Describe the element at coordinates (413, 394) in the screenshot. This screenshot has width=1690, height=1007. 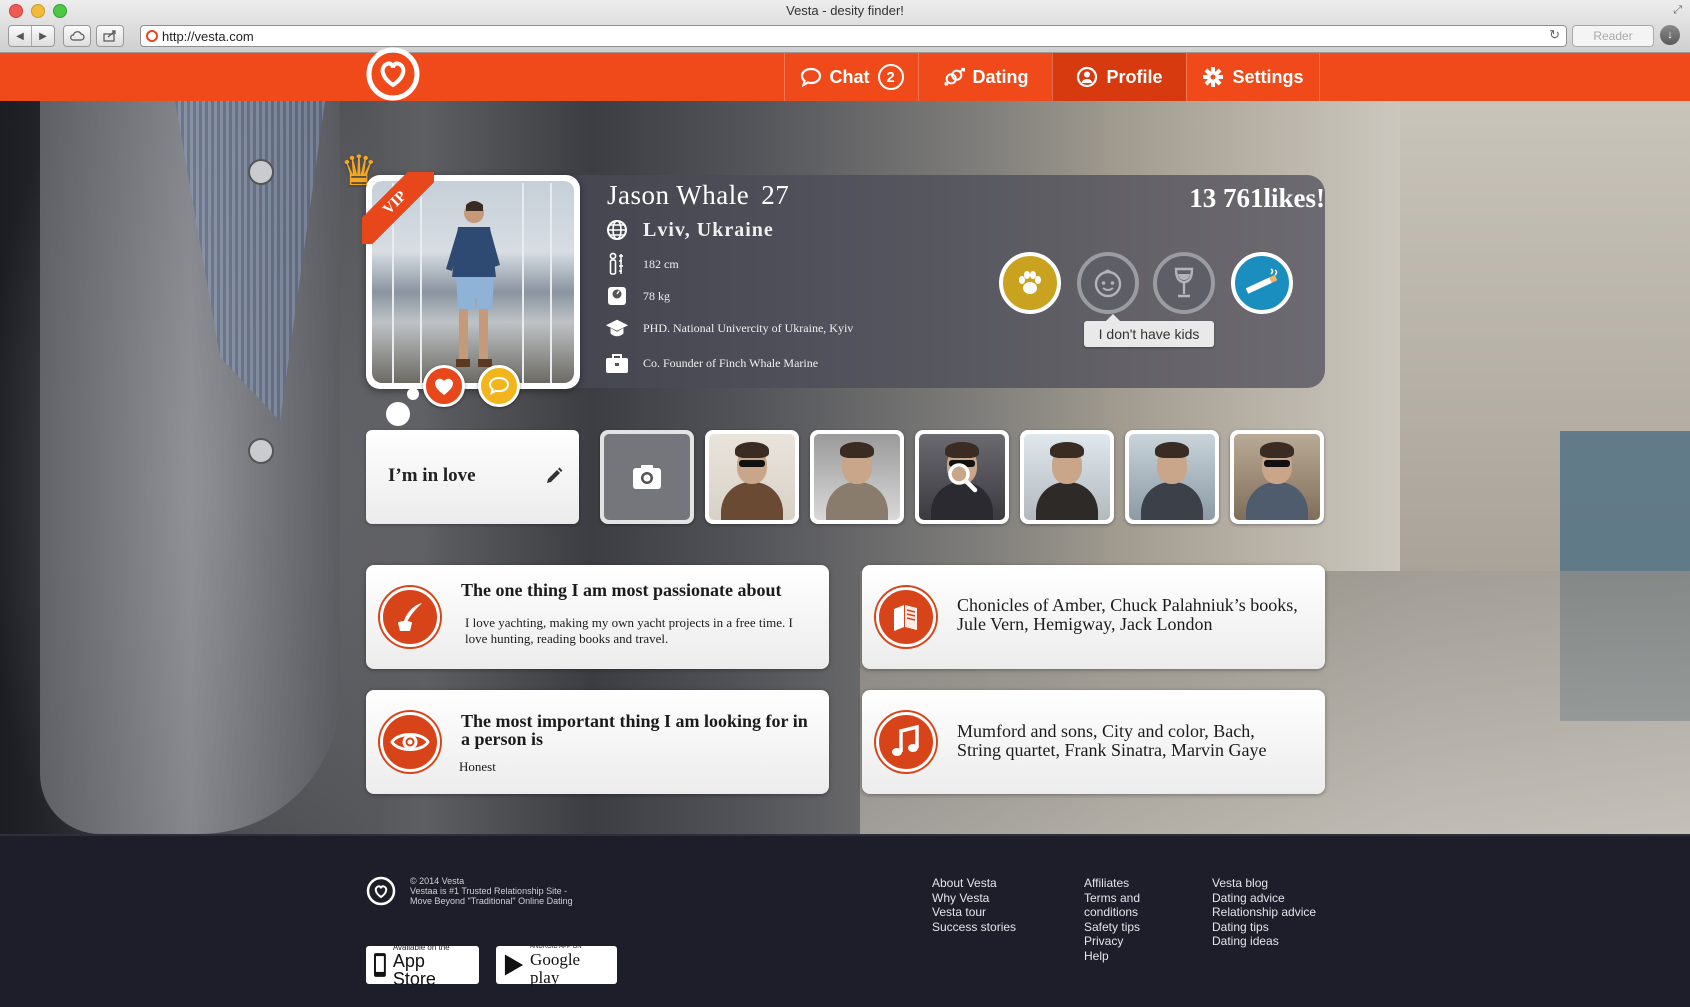
I see `thought-bubble-small` at that location.